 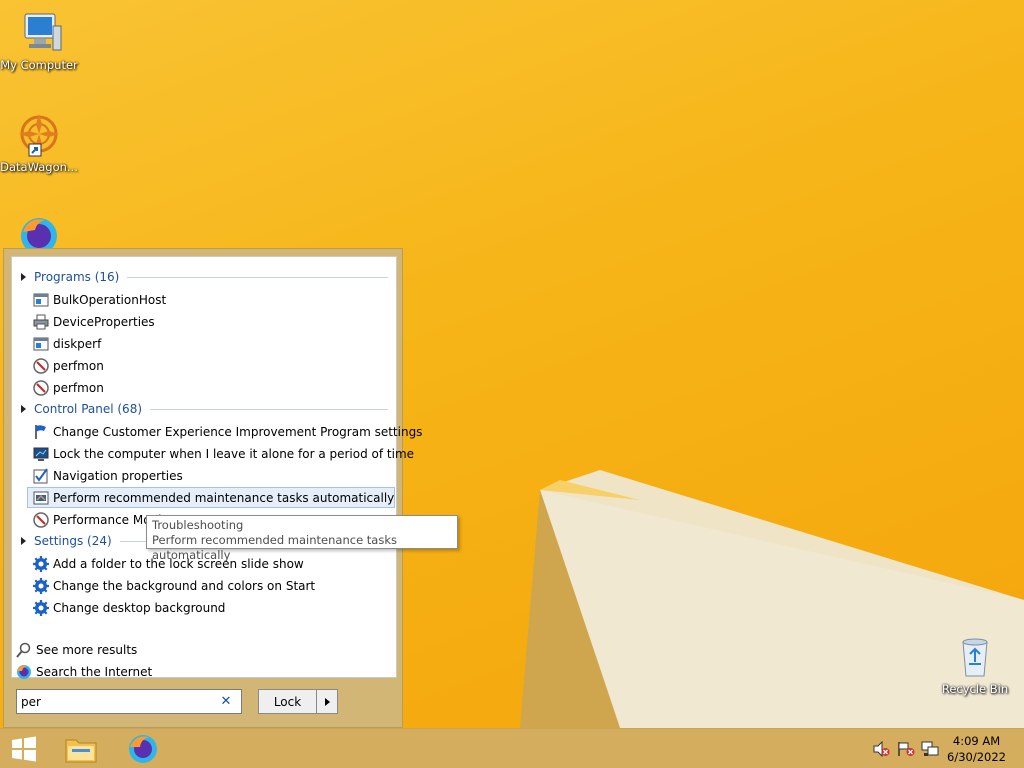 I want to click on folder-icon, so click(x=81, y=751).